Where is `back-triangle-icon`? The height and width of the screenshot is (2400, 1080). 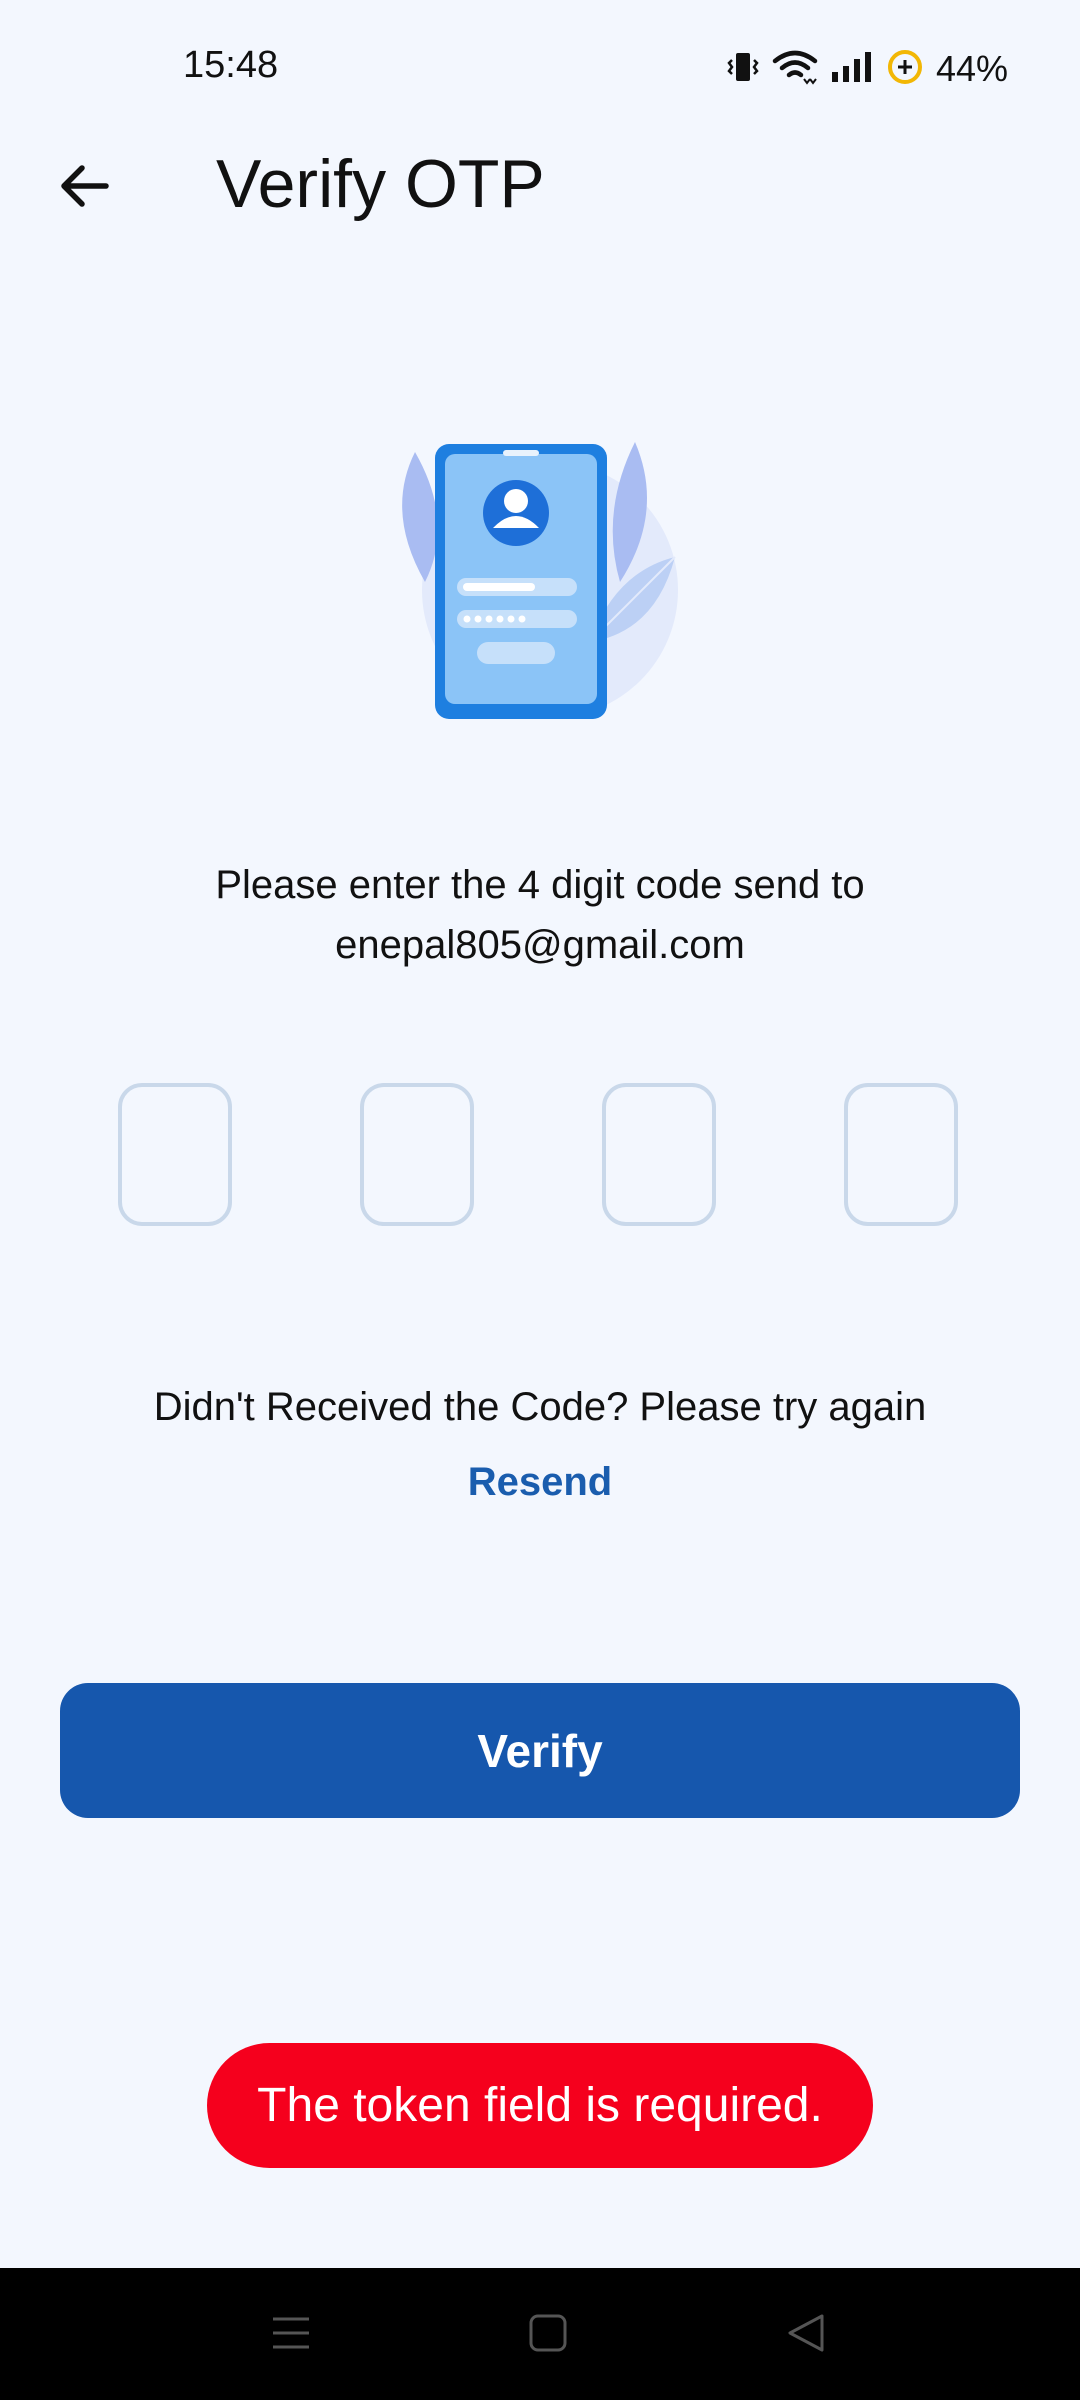 back-triangle-icon is located at coordinates (806, 2335).